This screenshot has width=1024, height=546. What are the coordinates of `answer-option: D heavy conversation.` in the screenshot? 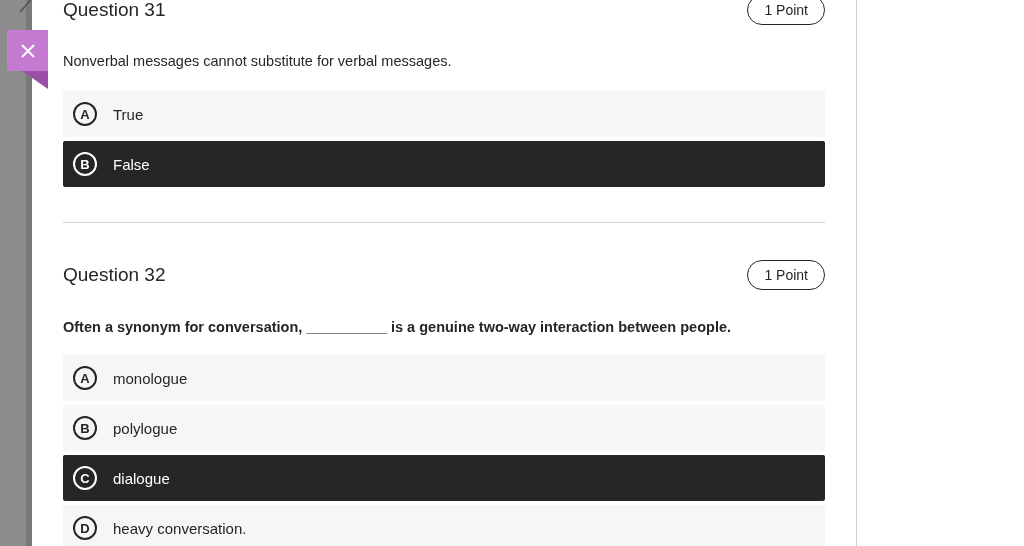 It's located at (444, 525).